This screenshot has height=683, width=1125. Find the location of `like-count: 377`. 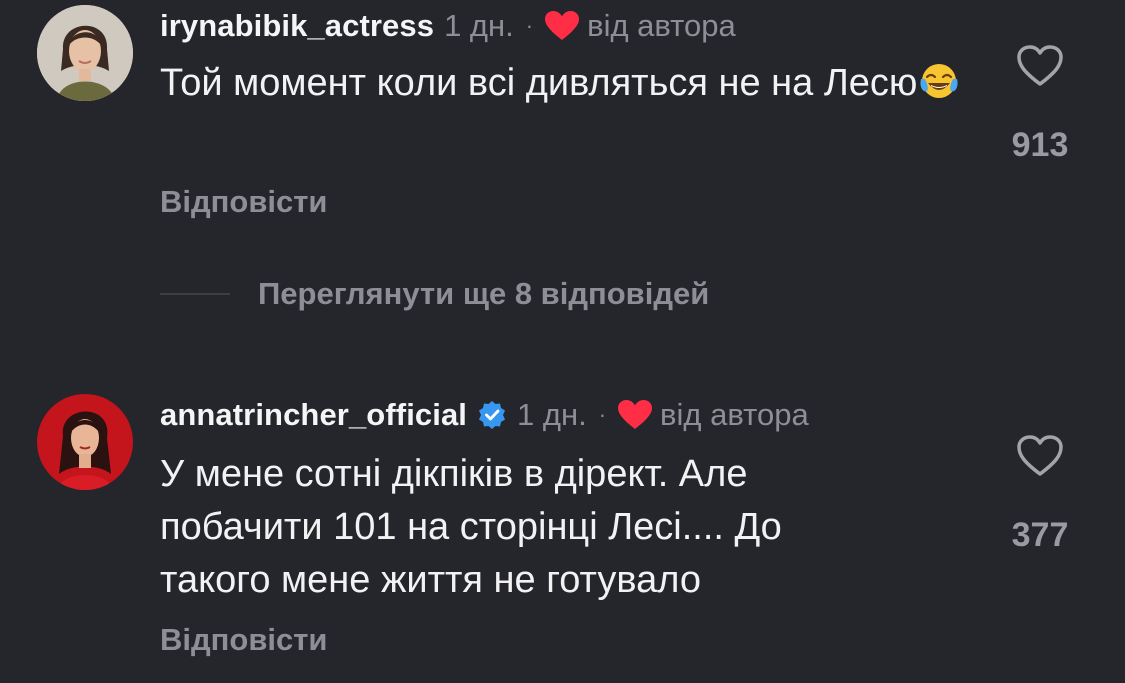

like-count: 377 is located at coordinates (1040, 535).